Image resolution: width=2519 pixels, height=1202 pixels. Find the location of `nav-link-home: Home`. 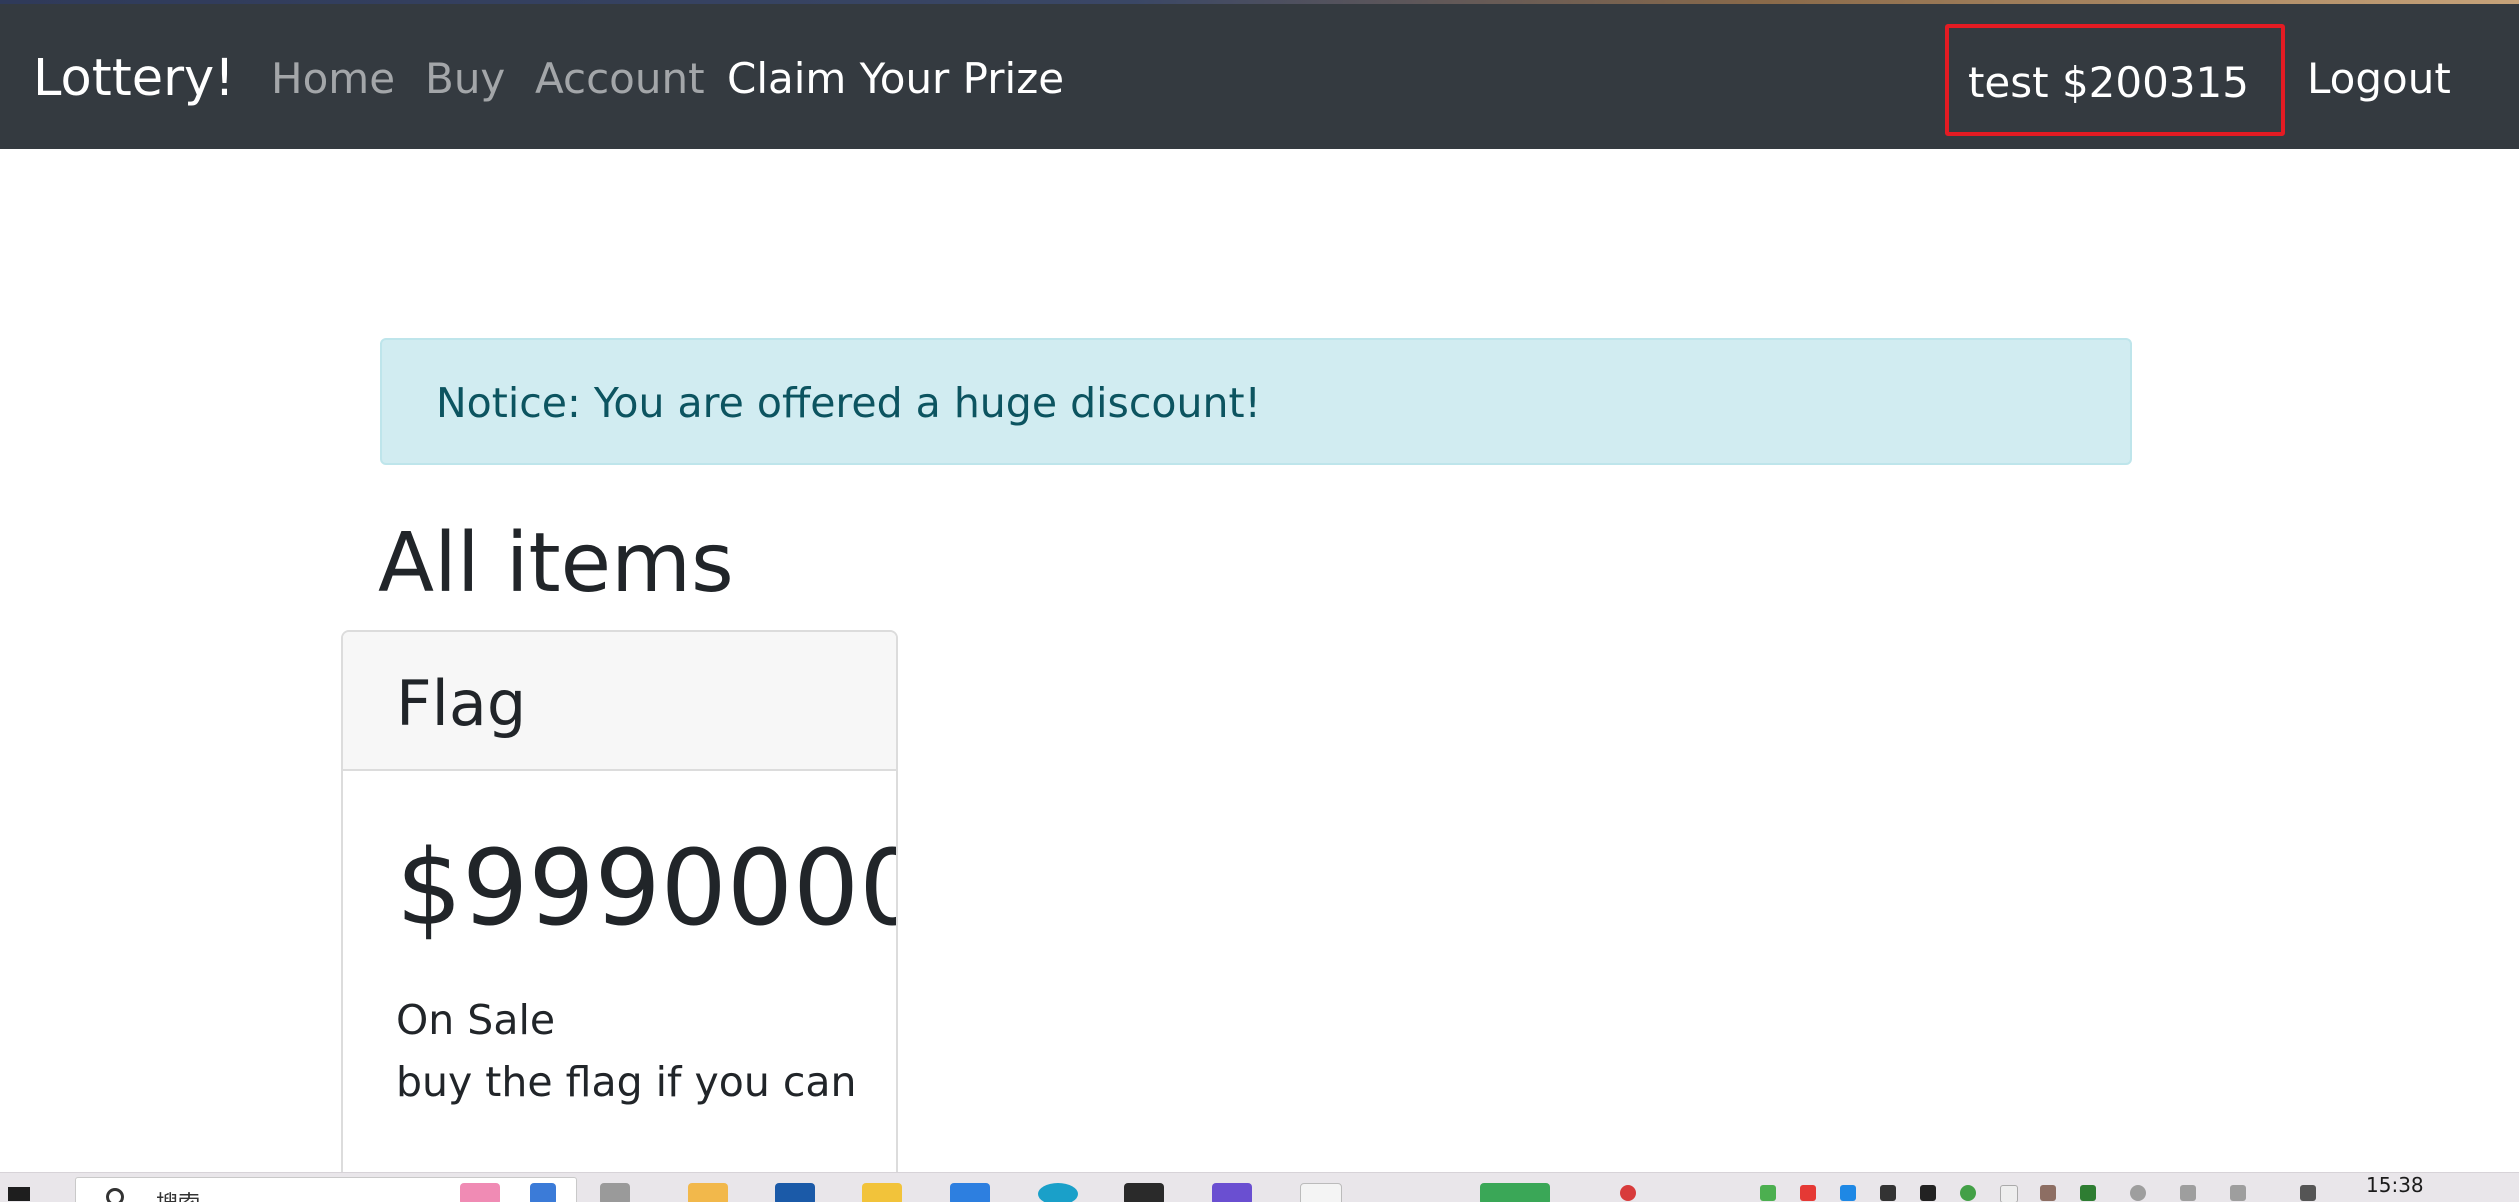

nav-link-home: Home is located at coordinates (333, 79).